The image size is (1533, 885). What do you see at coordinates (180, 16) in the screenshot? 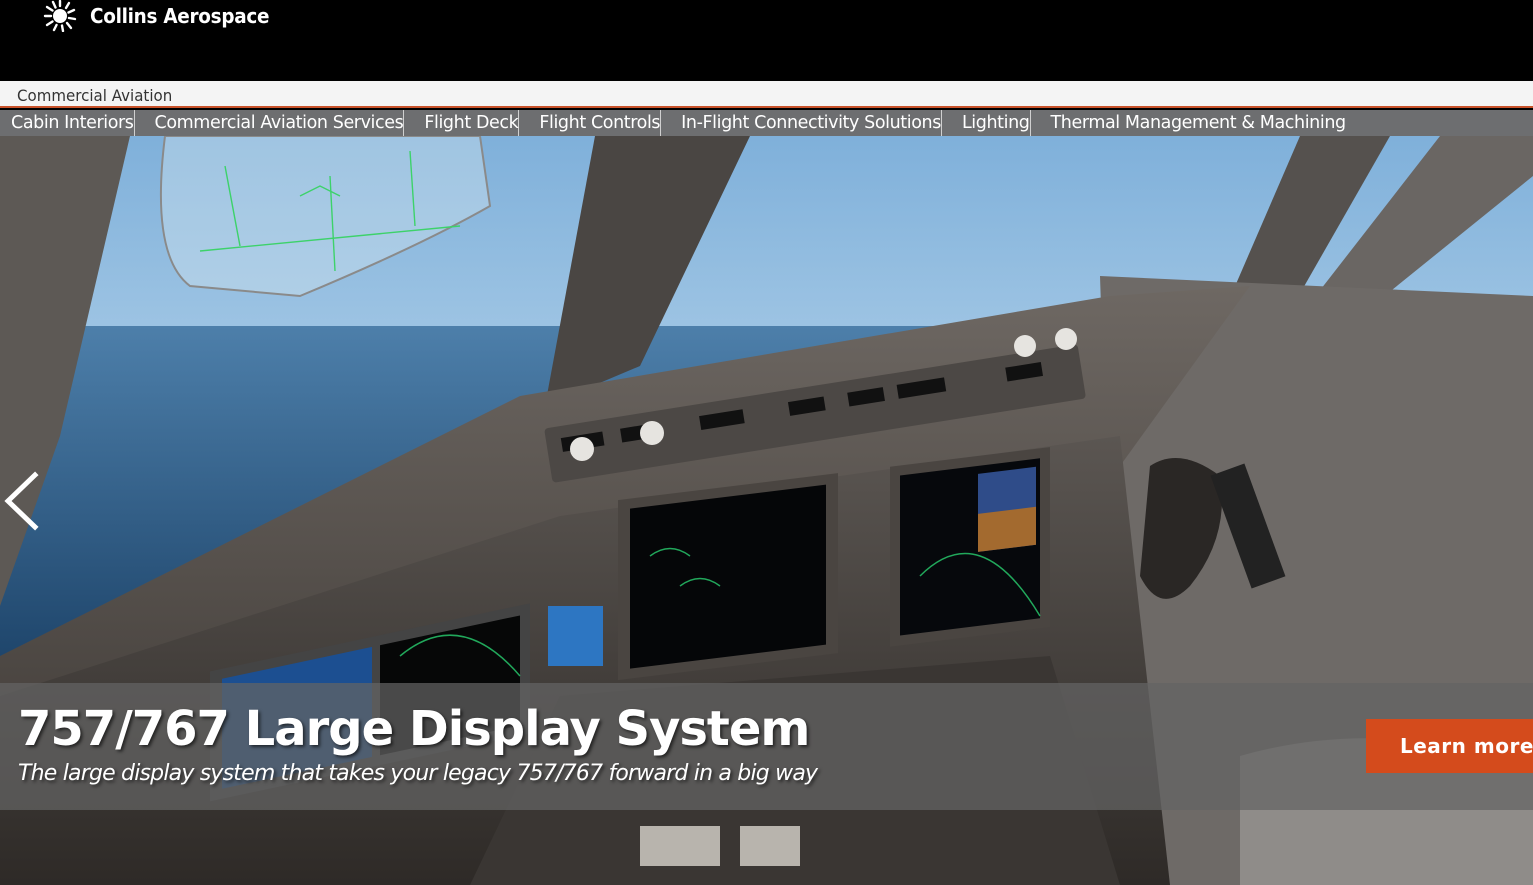
I see `brand-name: Collins Aerospace` at bounding box center [180, 16].